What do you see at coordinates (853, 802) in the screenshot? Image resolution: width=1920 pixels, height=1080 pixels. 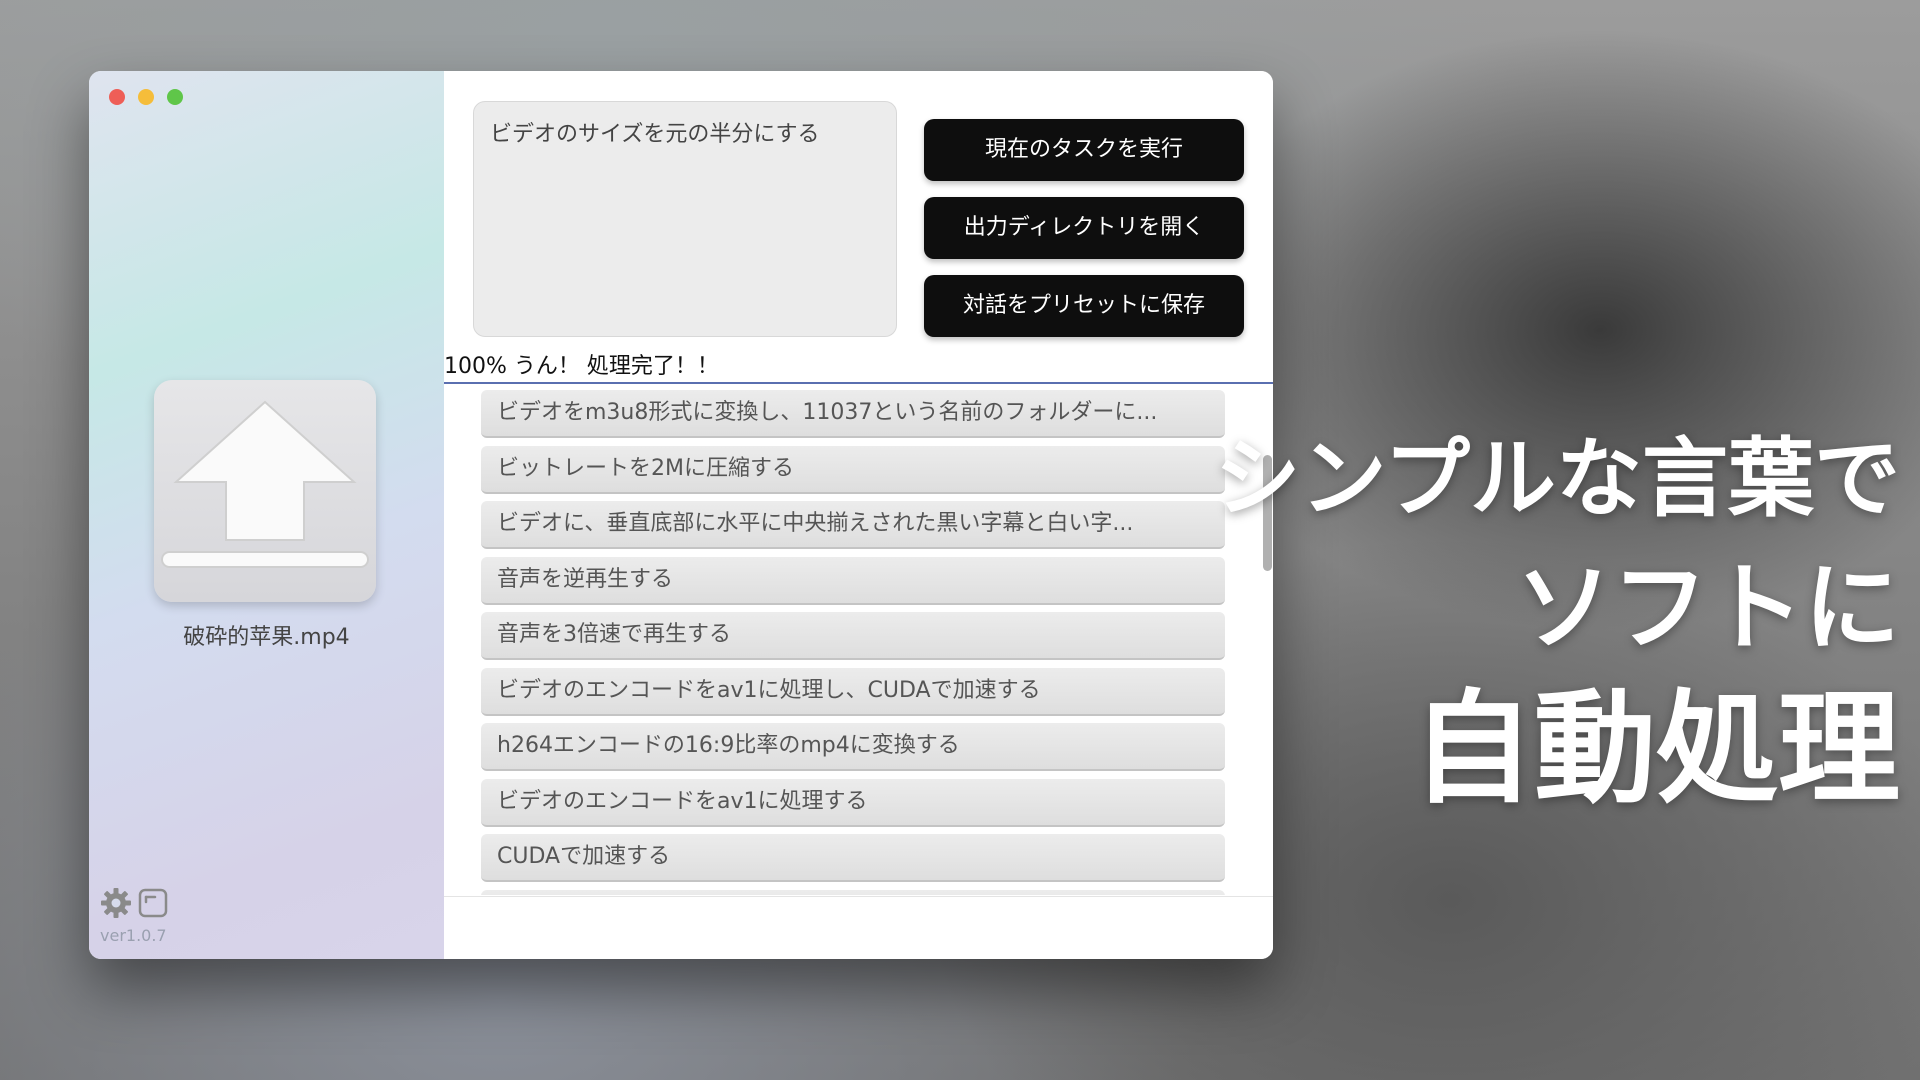 I see `preset-item: ビデオのエンコードをav1に処理する` at bounding box center [853, 802].